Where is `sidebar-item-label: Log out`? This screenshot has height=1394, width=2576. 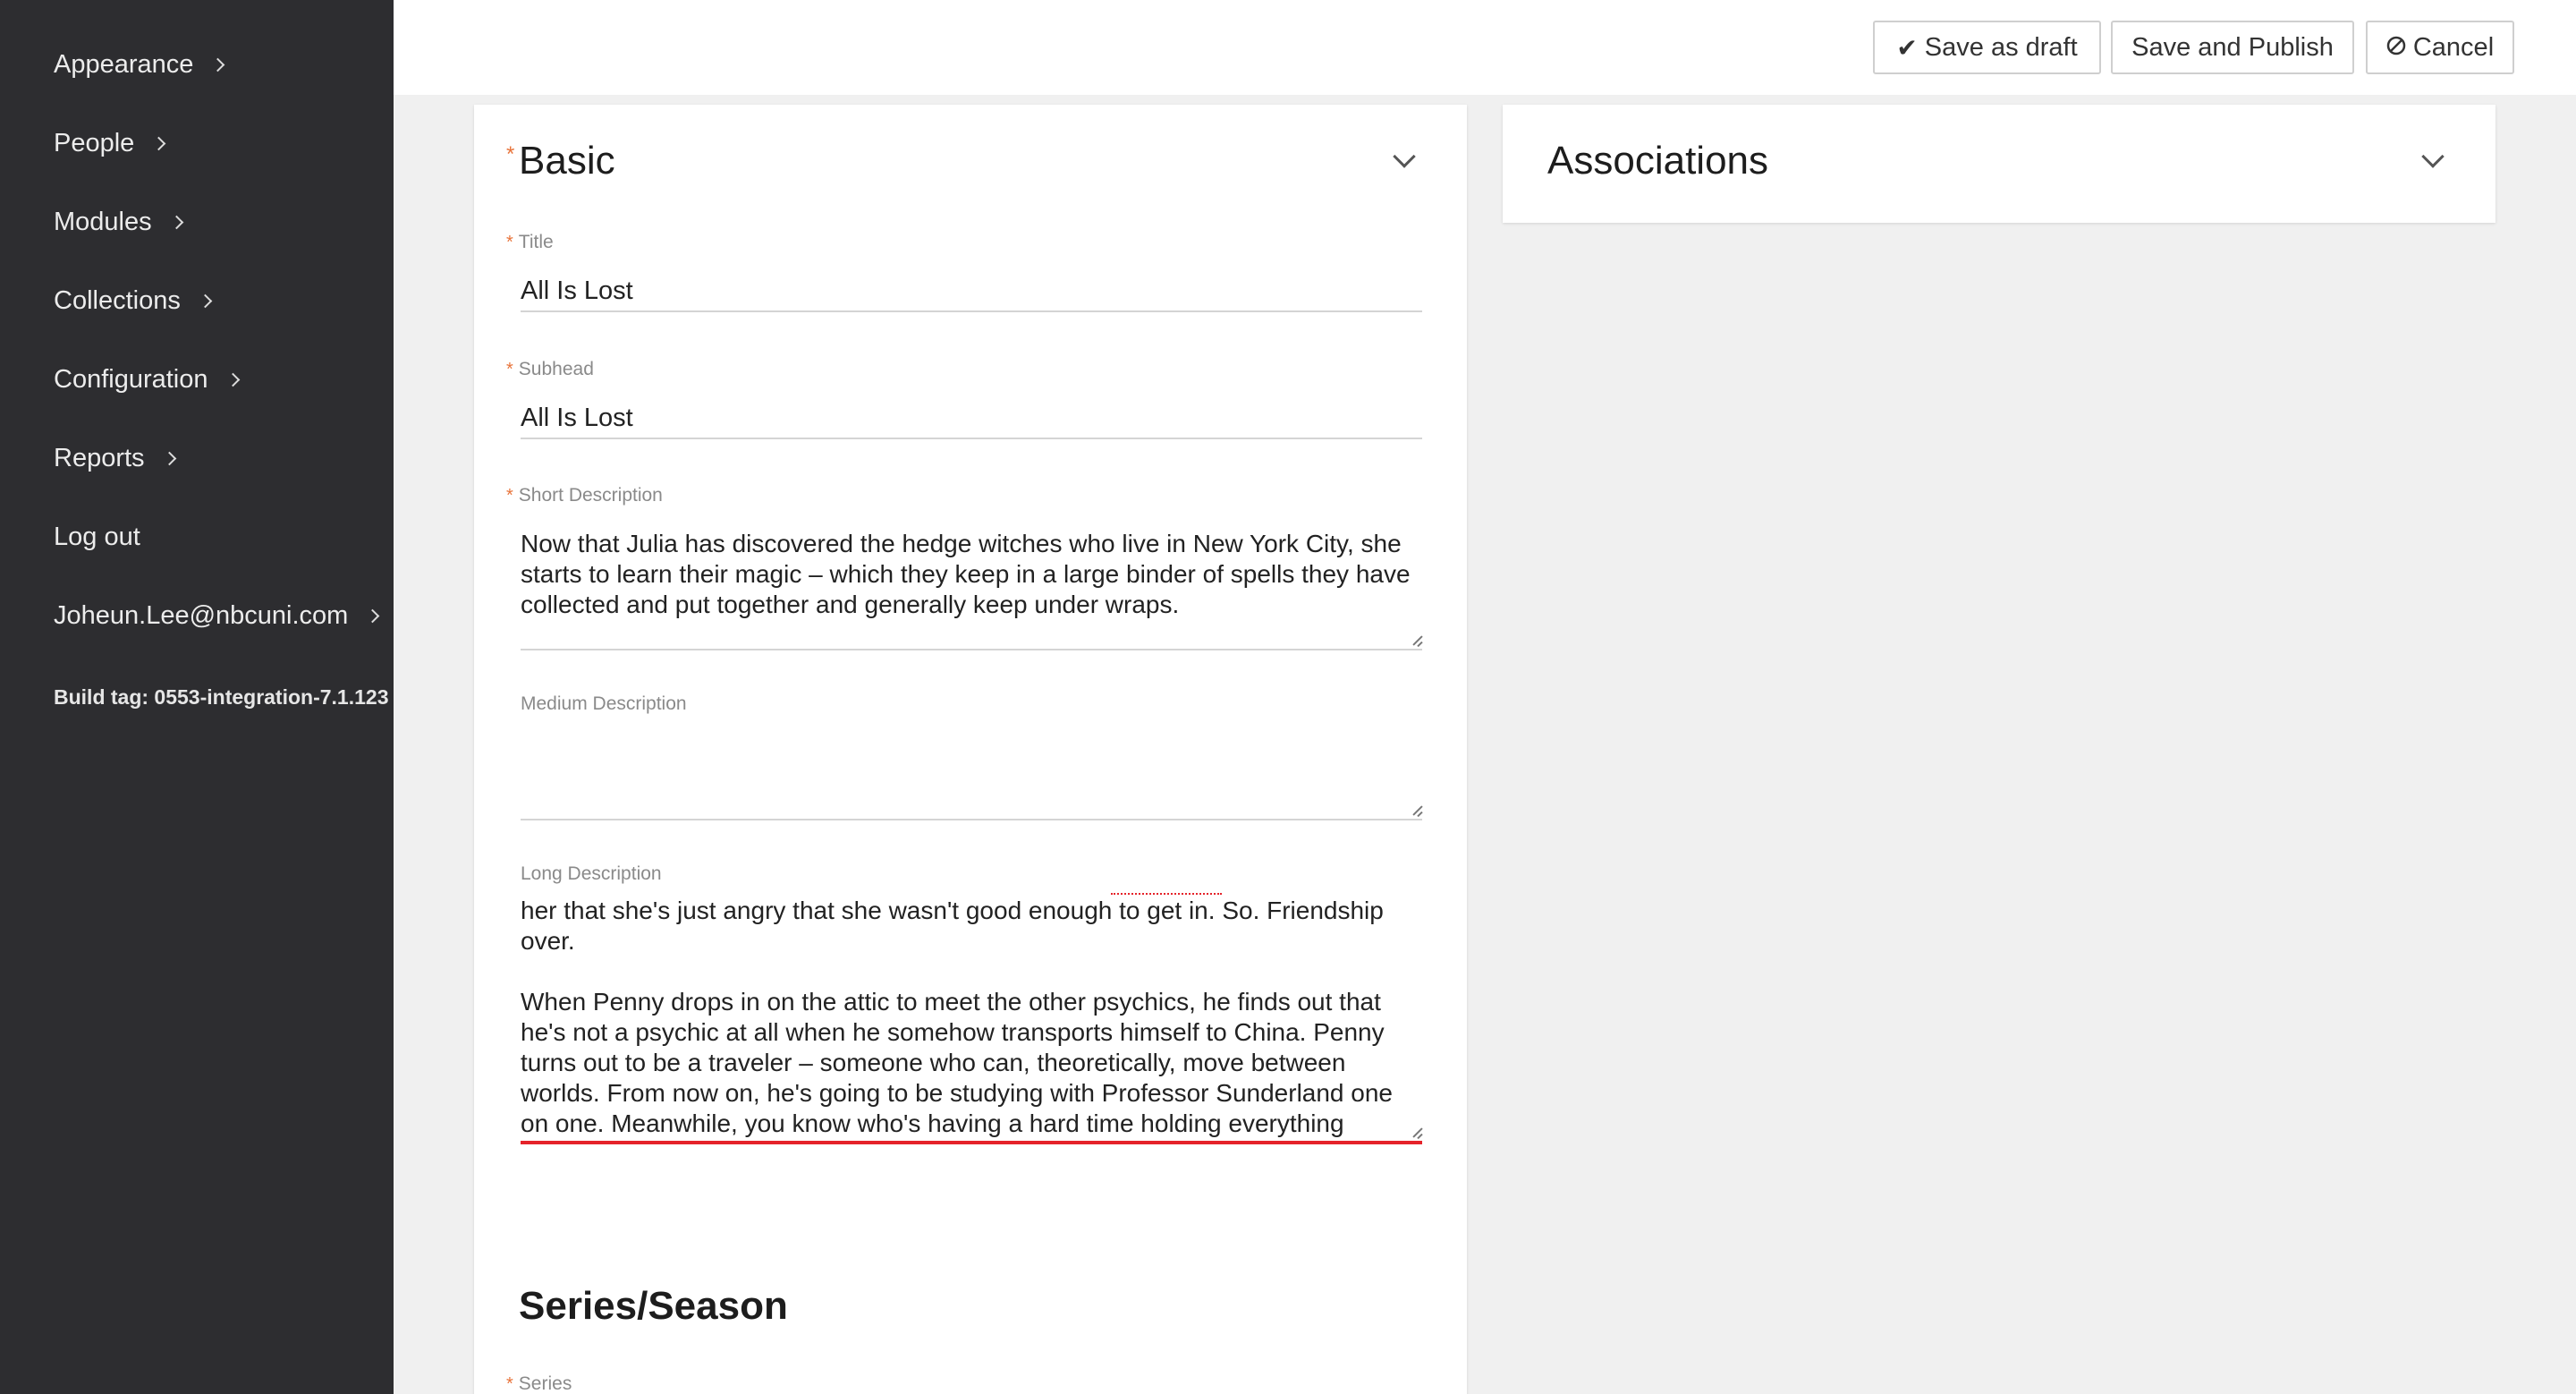 sidebar-item-label: Log out is located at coordinates (97, 537).